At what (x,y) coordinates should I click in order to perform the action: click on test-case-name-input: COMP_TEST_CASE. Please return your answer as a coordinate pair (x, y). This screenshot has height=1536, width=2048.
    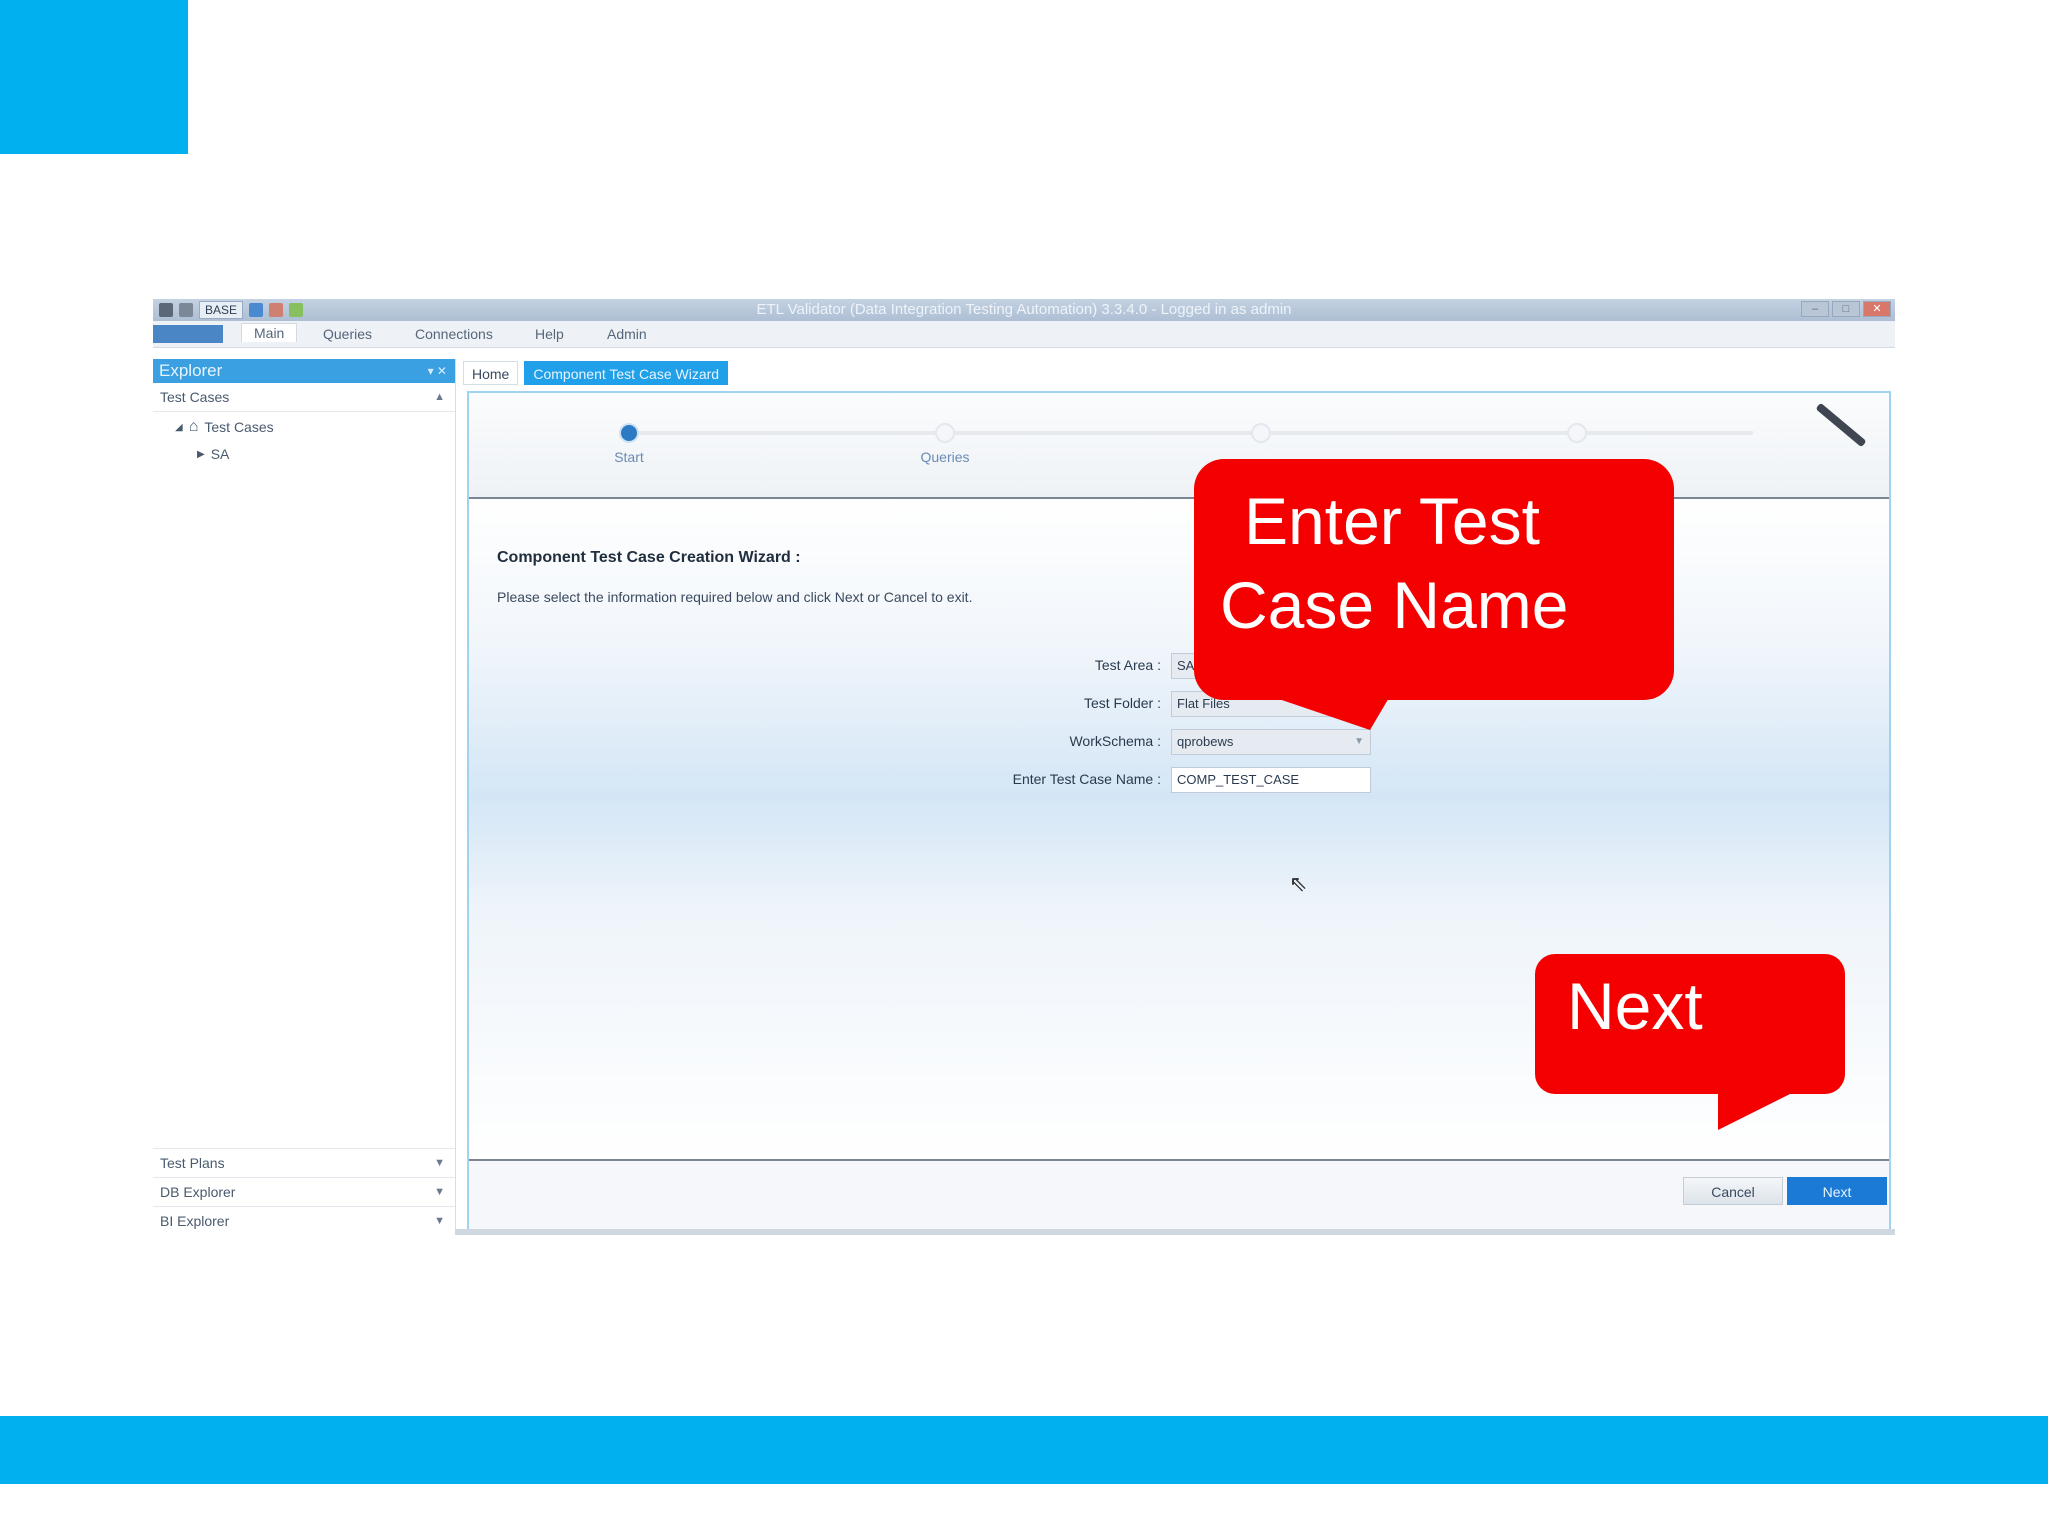
    Looking at the image, I should click on (1271, 780).